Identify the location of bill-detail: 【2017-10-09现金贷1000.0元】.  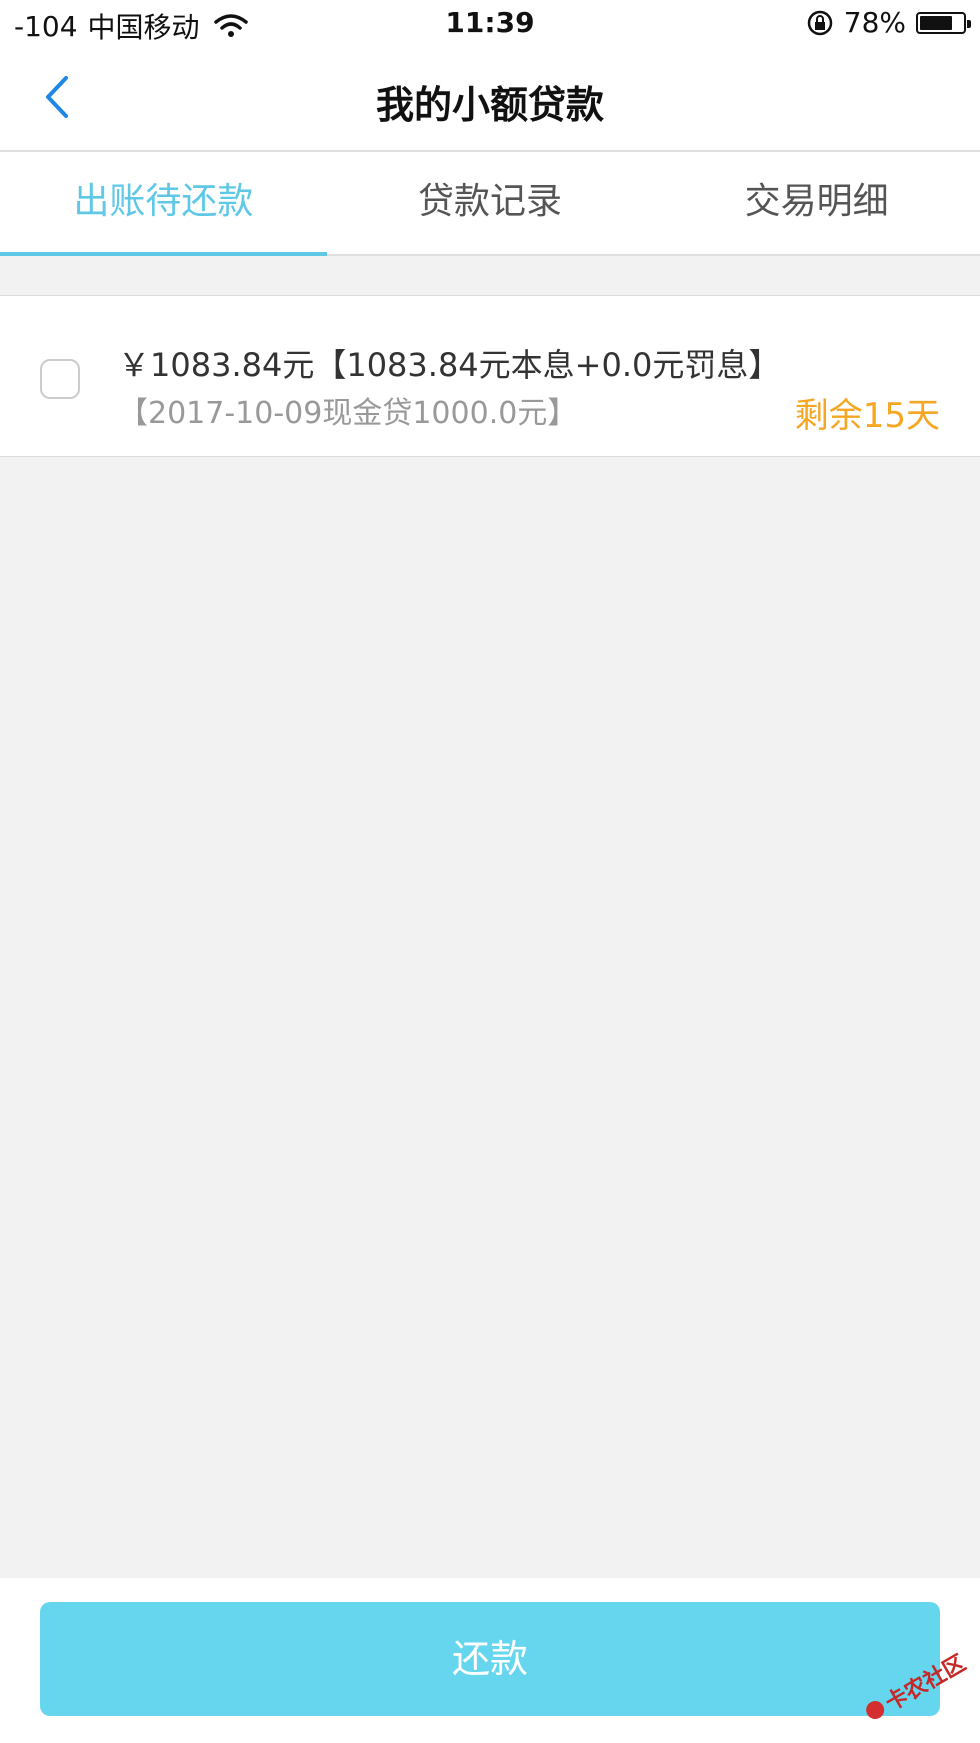
(348, 413).